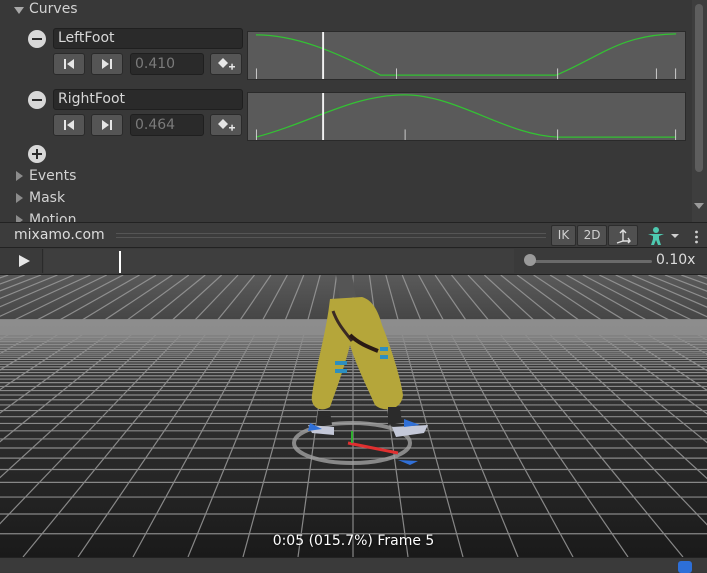  What do you see at coordinates (353, 541) in the screenshot?
I see `preview-status-readout: 0:05 (015.7%) Frame 5` at bounding box center [353, 541].